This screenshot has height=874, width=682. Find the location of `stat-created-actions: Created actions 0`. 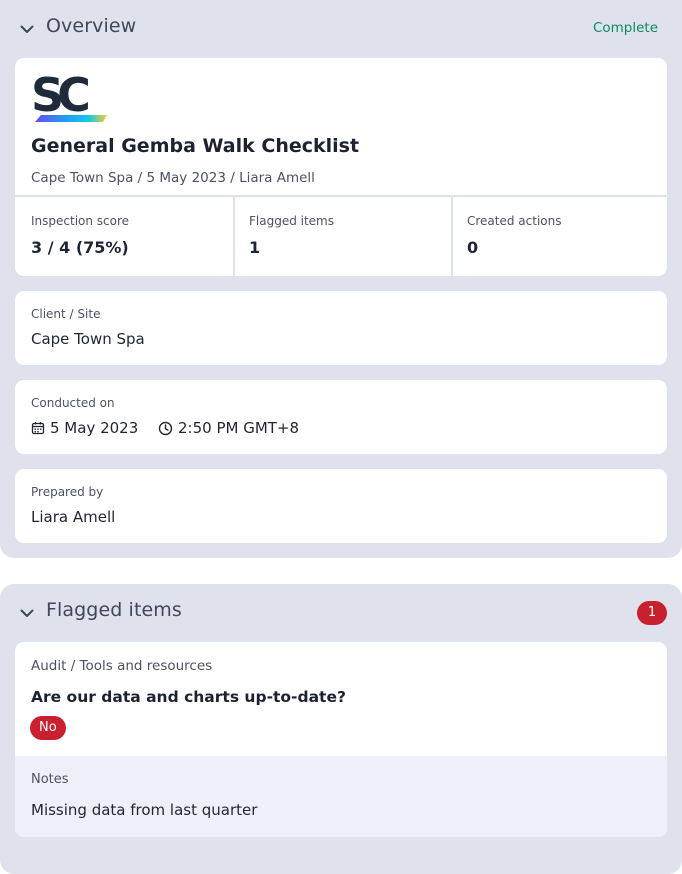

stat-created-actions: Created actions 0 is located at coordinates (559, 236).